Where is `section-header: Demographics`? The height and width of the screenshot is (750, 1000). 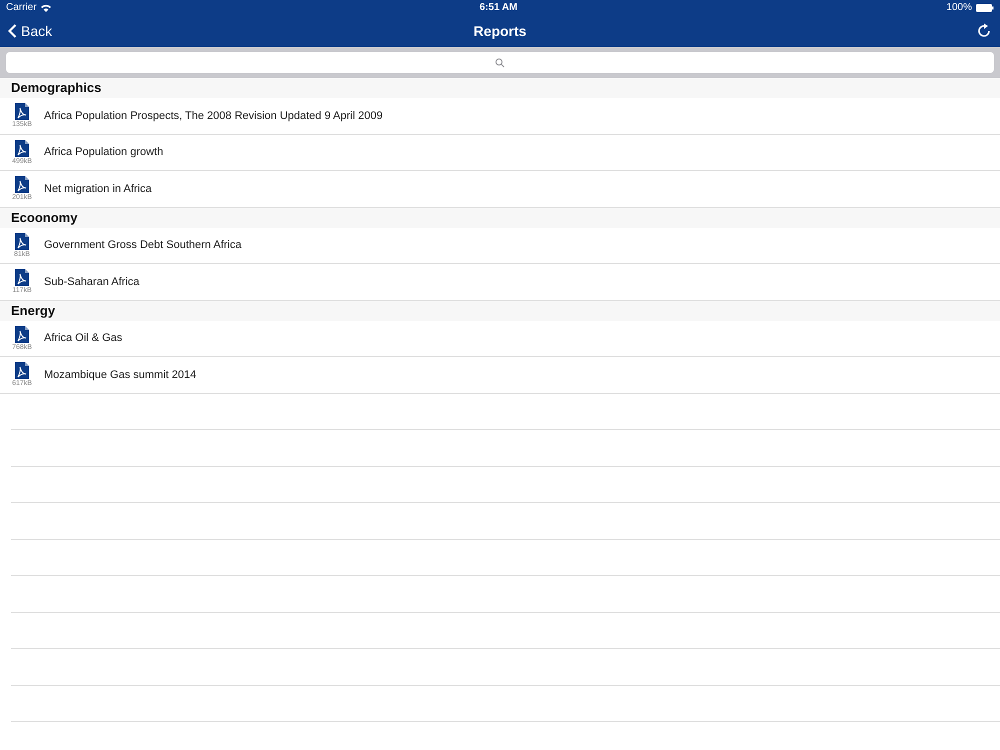
section-header: Demographics is located at coordinates (500, 88).